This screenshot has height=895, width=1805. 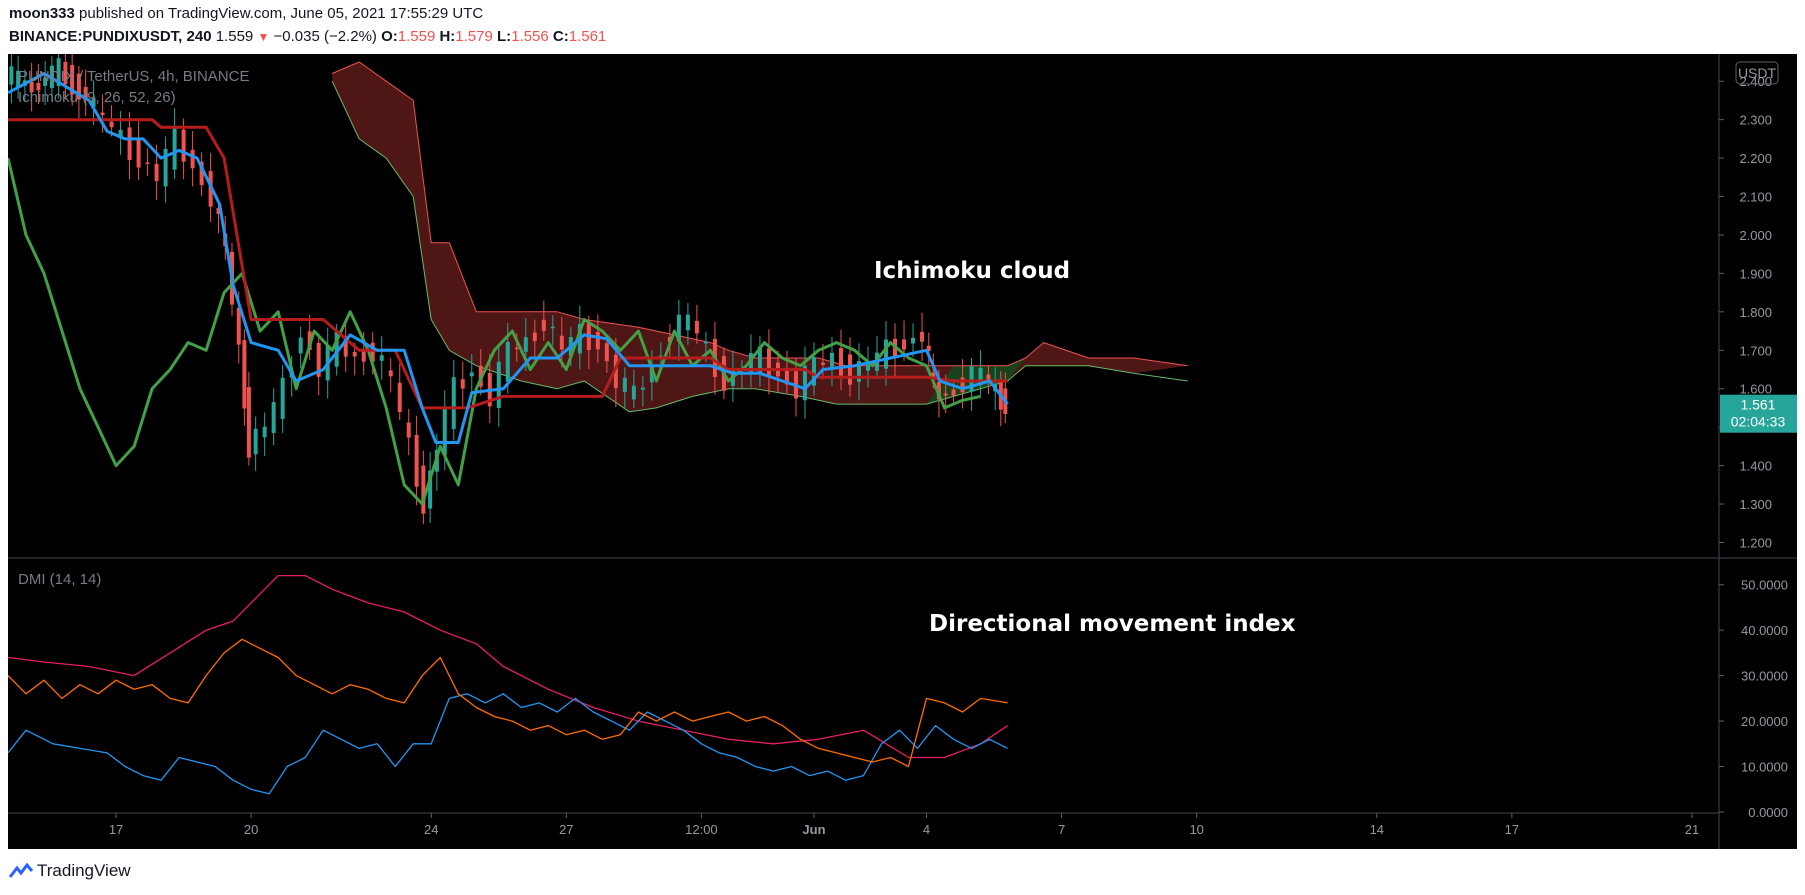 What do you see at coordinates (1755, 389) in the screenshot?
I see `price-tick-label: 1.600` at bounding box center [1755, 389].